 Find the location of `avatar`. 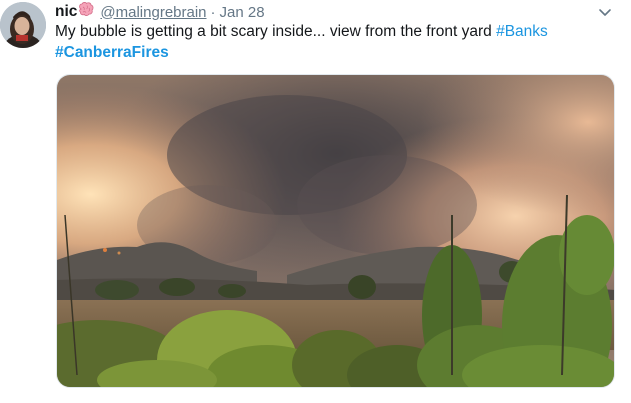

avatar is located at coordinates (23, 25).